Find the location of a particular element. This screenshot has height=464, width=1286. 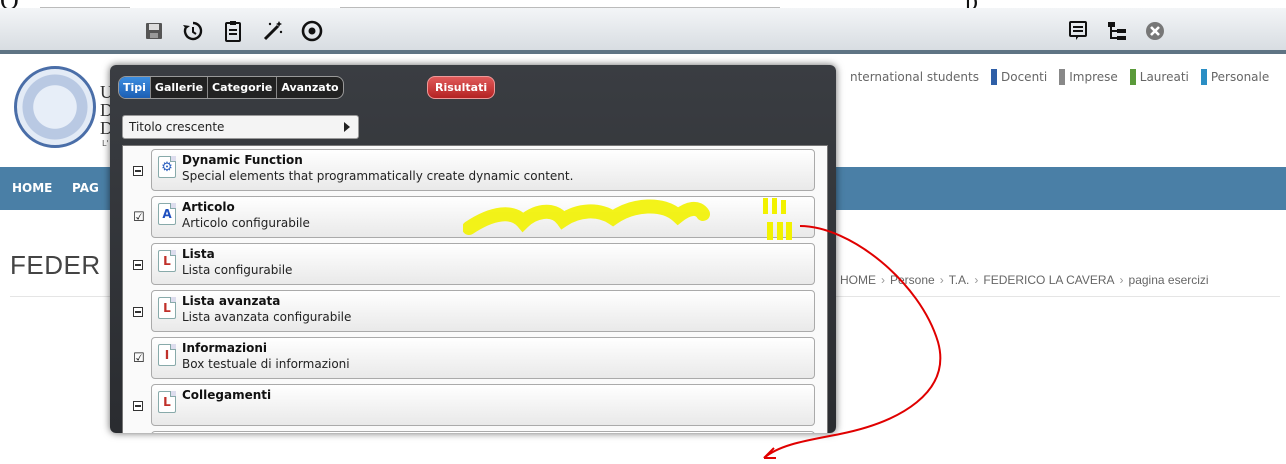

type-description: Box testuale di informazioni is located at coordinates (266, 364).